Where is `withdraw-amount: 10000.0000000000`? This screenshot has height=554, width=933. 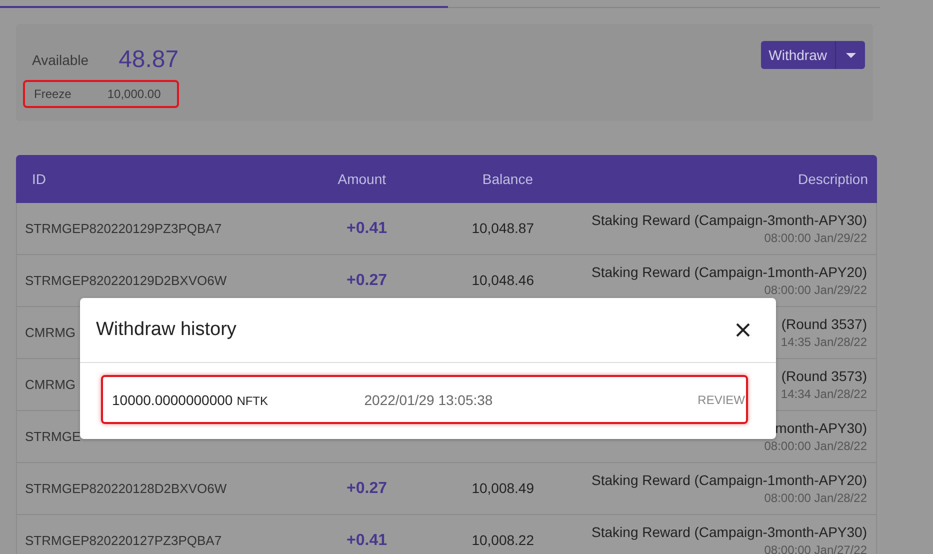 withdraw-amount: 10000.0000000000 is located at coordinates (172, 400).